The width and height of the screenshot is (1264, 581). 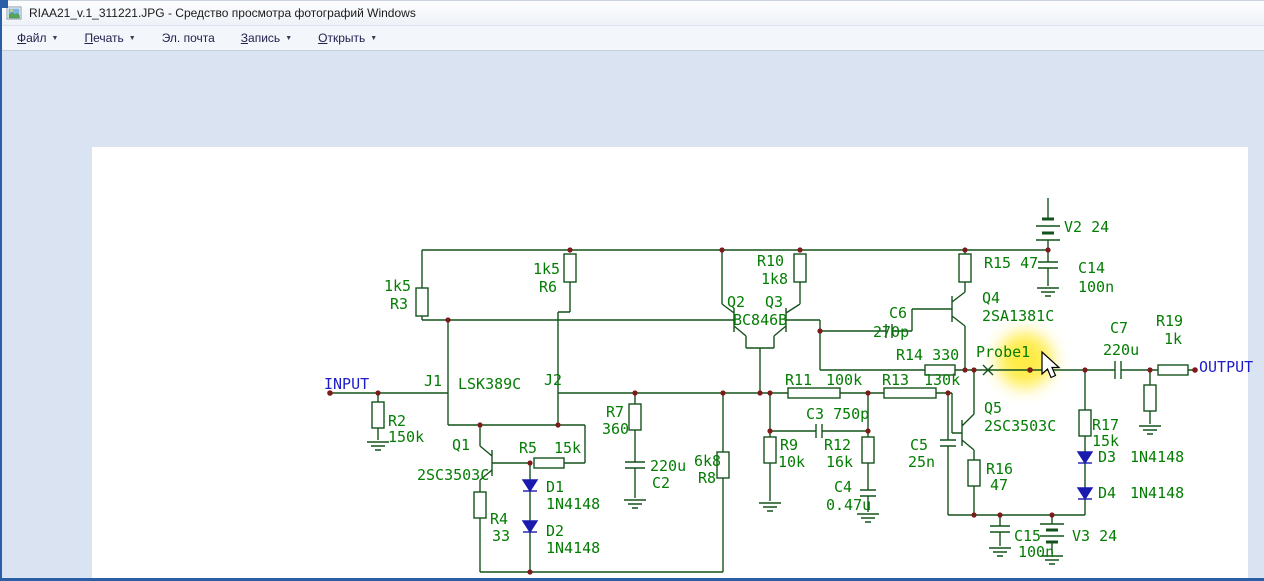 I want to click on menu-item-email: Эл. почта, so click(x=188, y=38).